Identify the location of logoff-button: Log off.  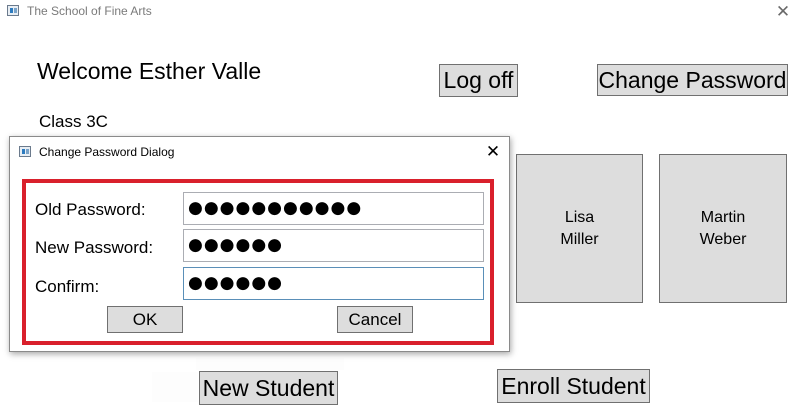
(478, 80).